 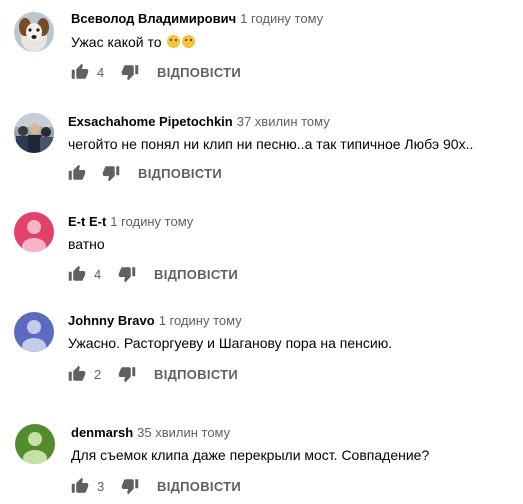 I want to click on comment-header: denmarsh 35 хвилин тому, so click(x=150, y=433).